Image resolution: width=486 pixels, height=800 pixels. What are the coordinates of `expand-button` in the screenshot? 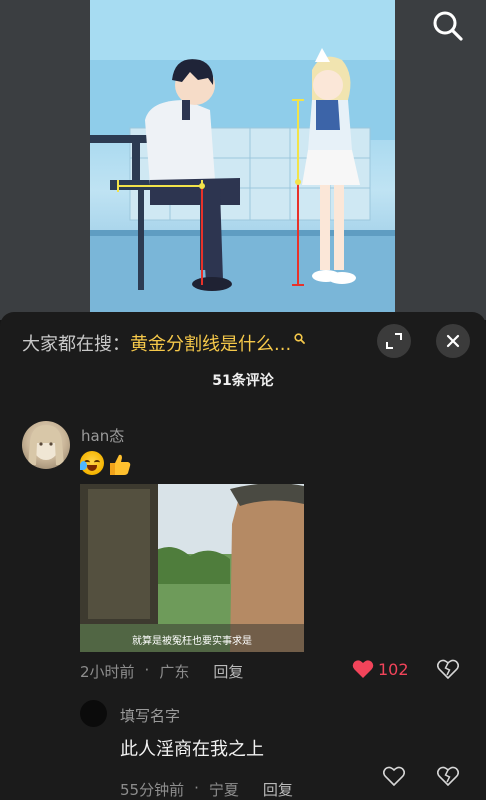 It's located at (394, 341).